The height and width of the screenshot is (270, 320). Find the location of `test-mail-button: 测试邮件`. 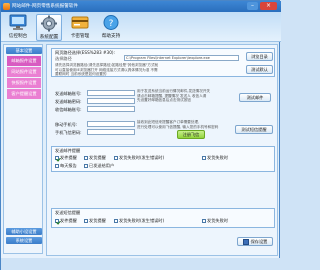

test-mail-button: 测试邮件 is located at coordinates (255, 97).